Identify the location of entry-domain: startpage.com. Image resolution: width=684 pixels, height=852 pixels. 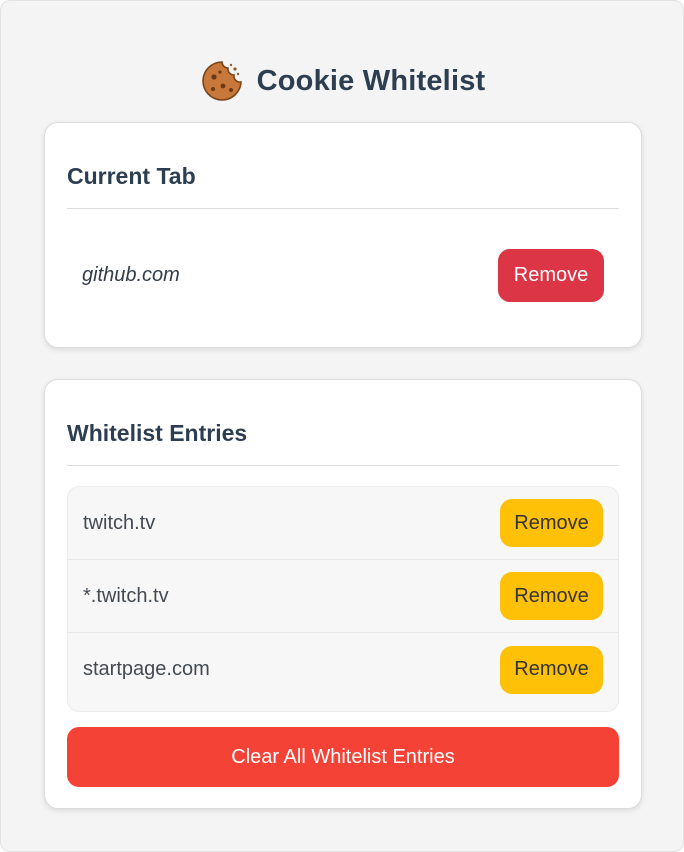
(146, 669).